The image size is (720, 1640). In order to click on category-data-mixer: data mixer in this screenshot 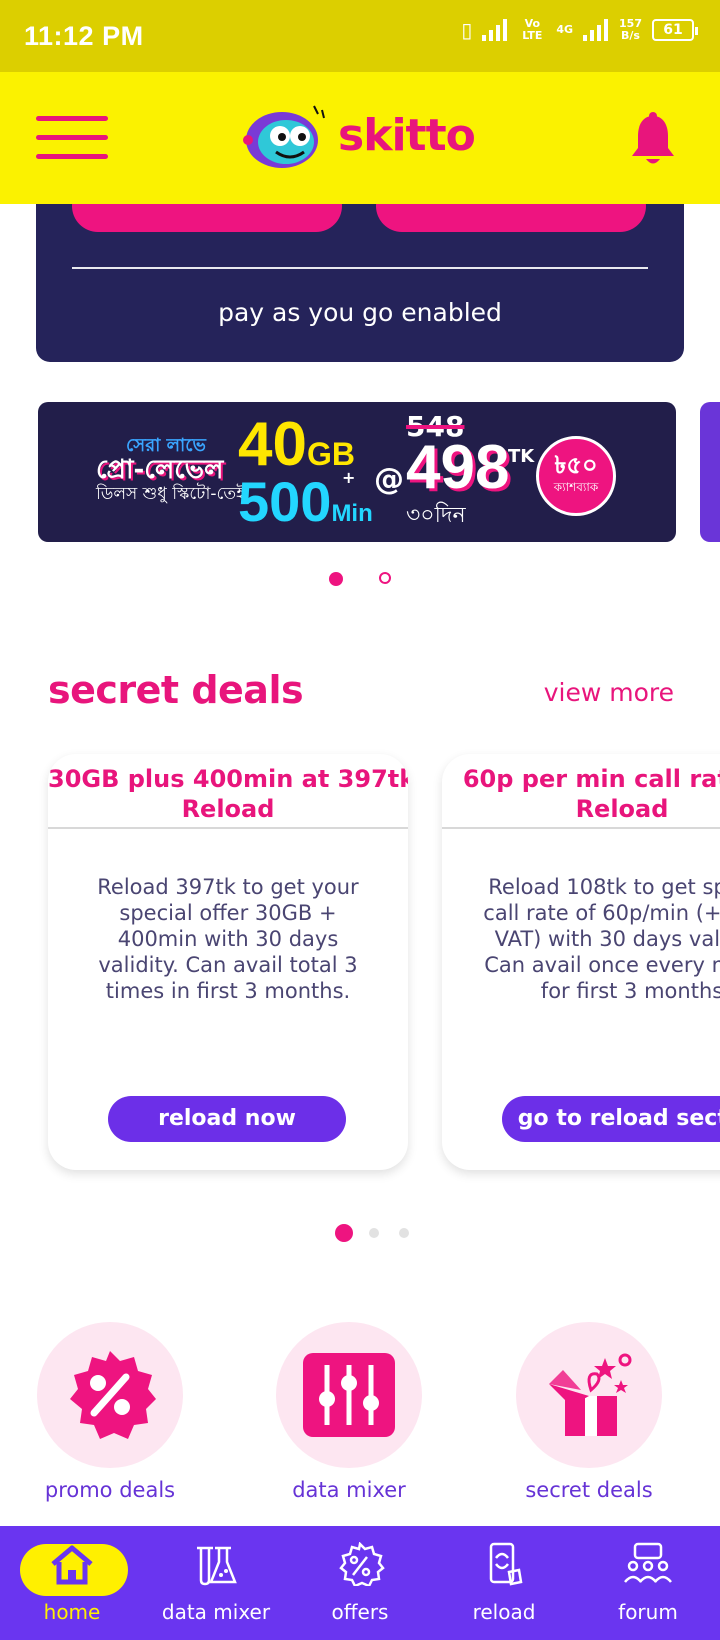, I will do `click(349, 1412)`.